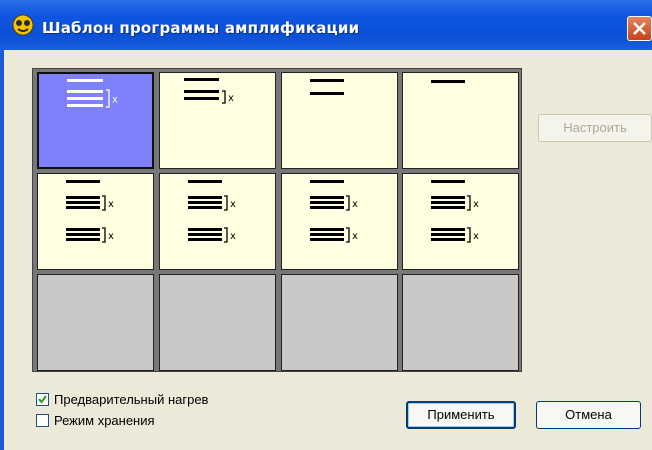 This screenshot has height=450, width=652. Describe the element at coordinates (461, 415) in the screenshot. I see `apply-button: Применить` at that location.